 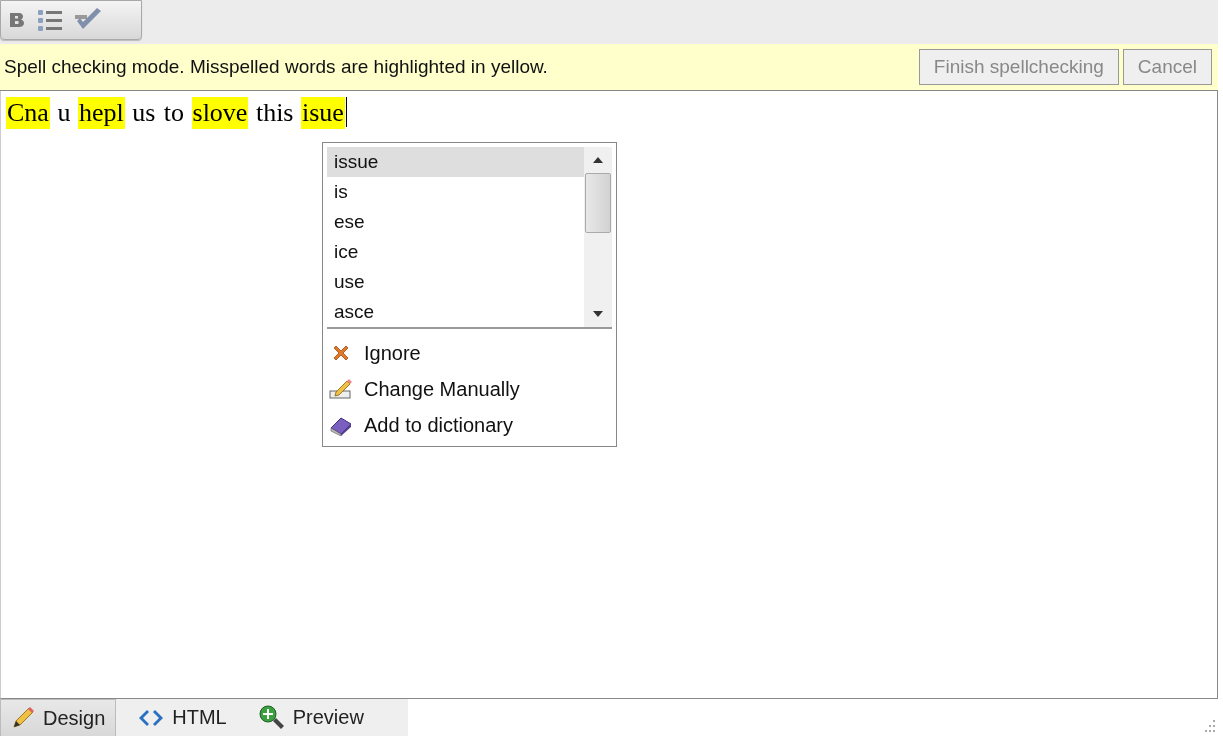 I want to click on editor-word: this, so click(x=274, y=113).